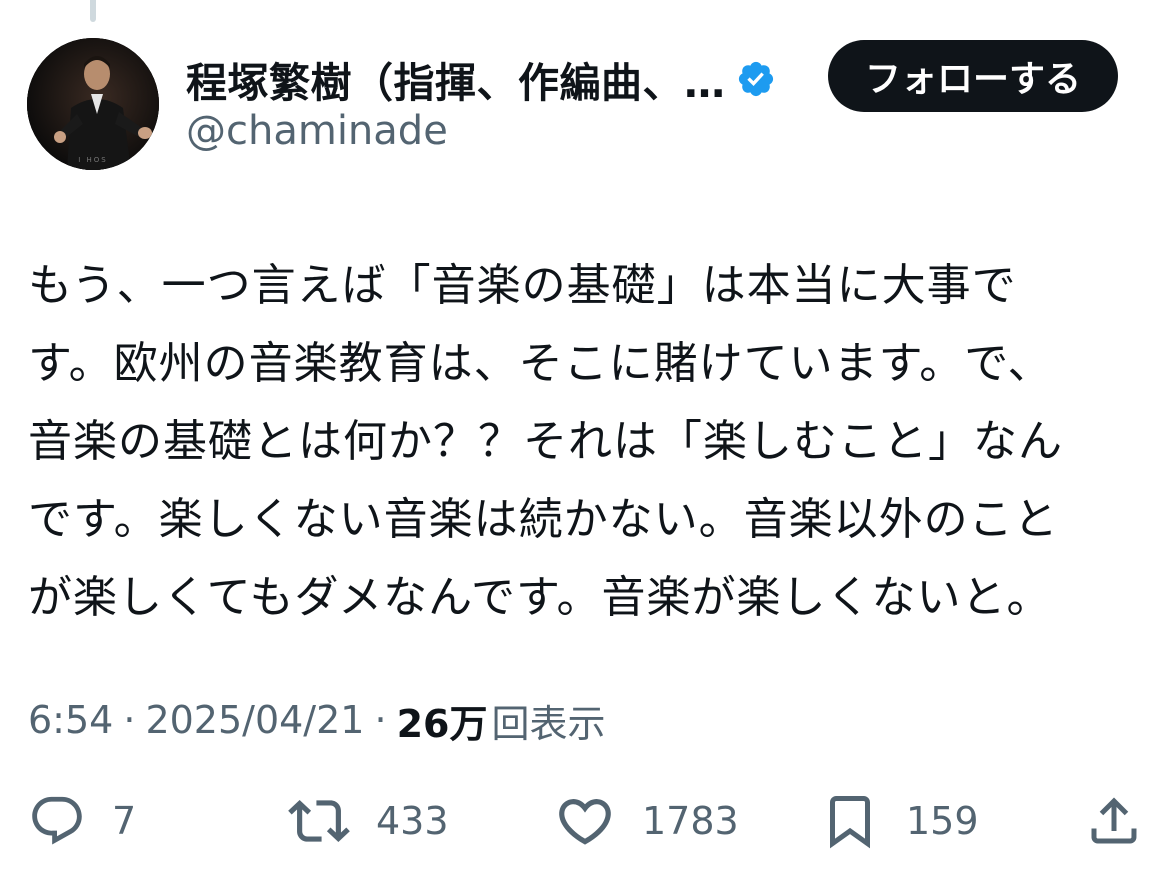  Describe the element at coordinates (442, 723) in the screenshot. I see `views-count: 26万` at that location.